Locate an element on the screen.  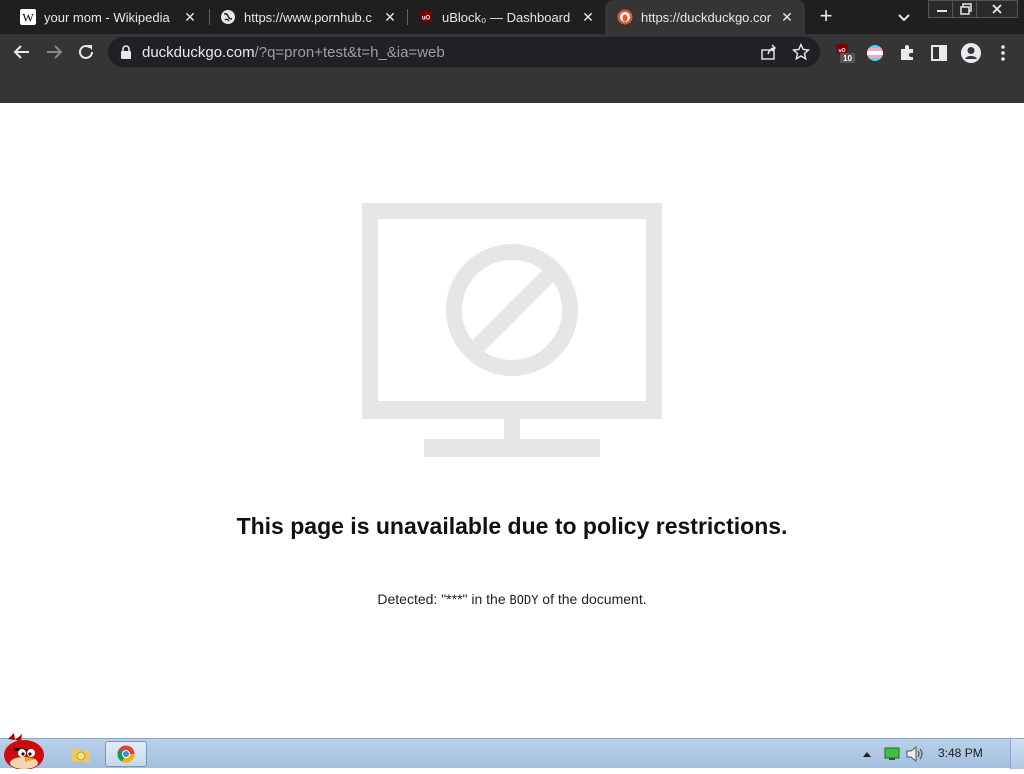
svg-text: W is located at coordinates (28, 18).